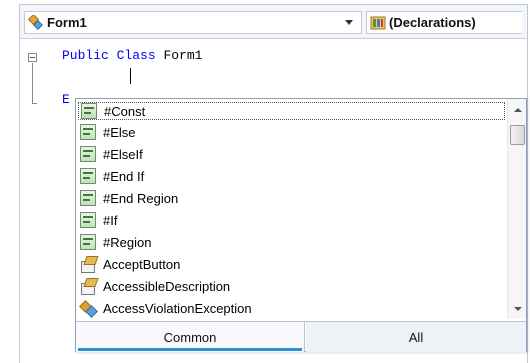 The width and height of the screenshot is (530, 363). Describe the element at coordinates (518, 309) in the screenshot. I see `scroll-down-icon` at that location.